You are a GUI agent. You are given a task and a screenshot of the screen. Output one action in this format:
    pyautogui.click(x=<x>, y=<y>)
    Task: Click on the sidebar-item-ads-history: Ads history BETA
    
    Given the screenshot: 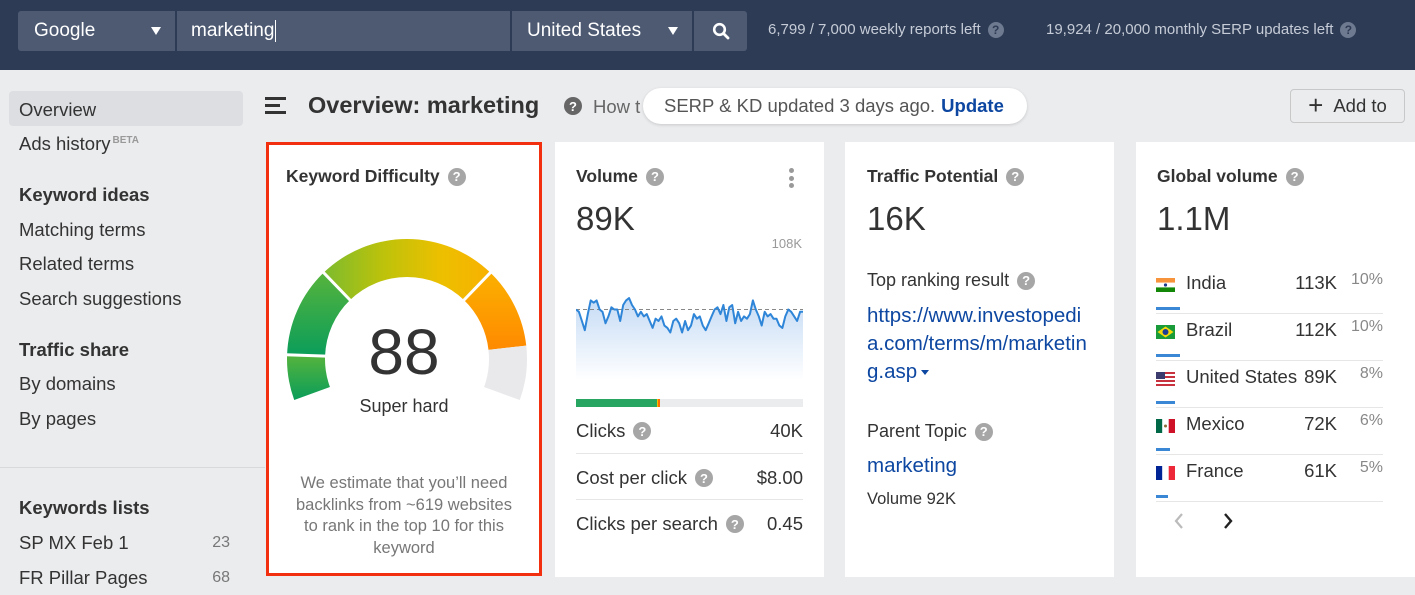 What is the action you would take?
    pyautogui.click(x=79, y=144)
    